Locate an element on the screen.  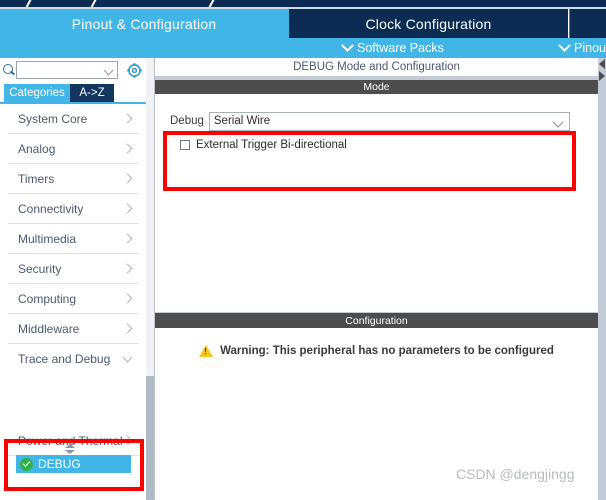
configuration-header-label: Configuration is located at coordinates (376, 320).